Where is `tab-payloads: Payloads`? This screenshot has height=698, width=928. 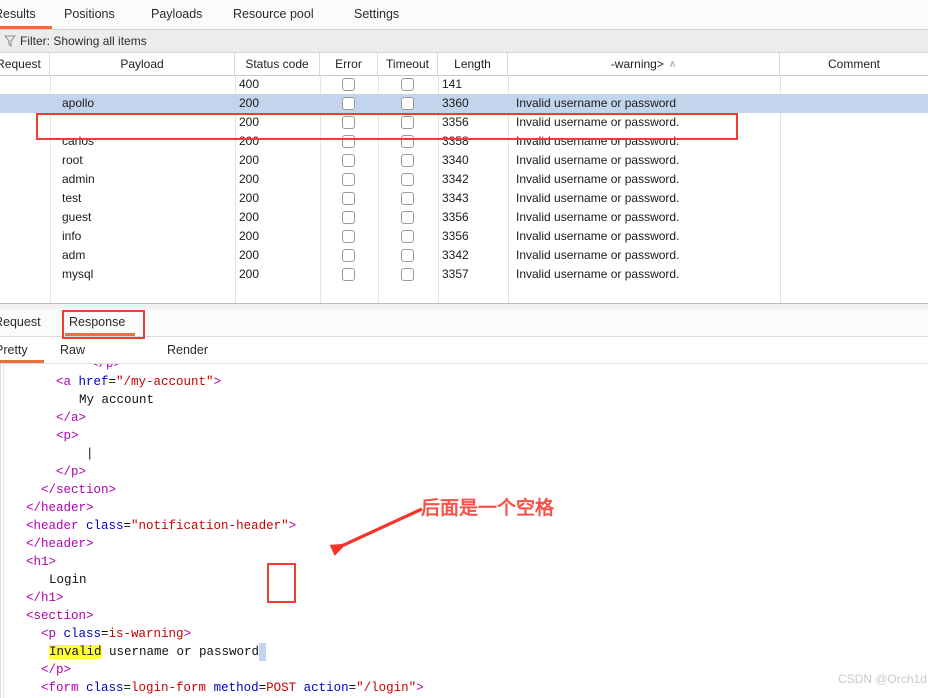
tab-payloads: Payloads is located at coordinates (181, 14).